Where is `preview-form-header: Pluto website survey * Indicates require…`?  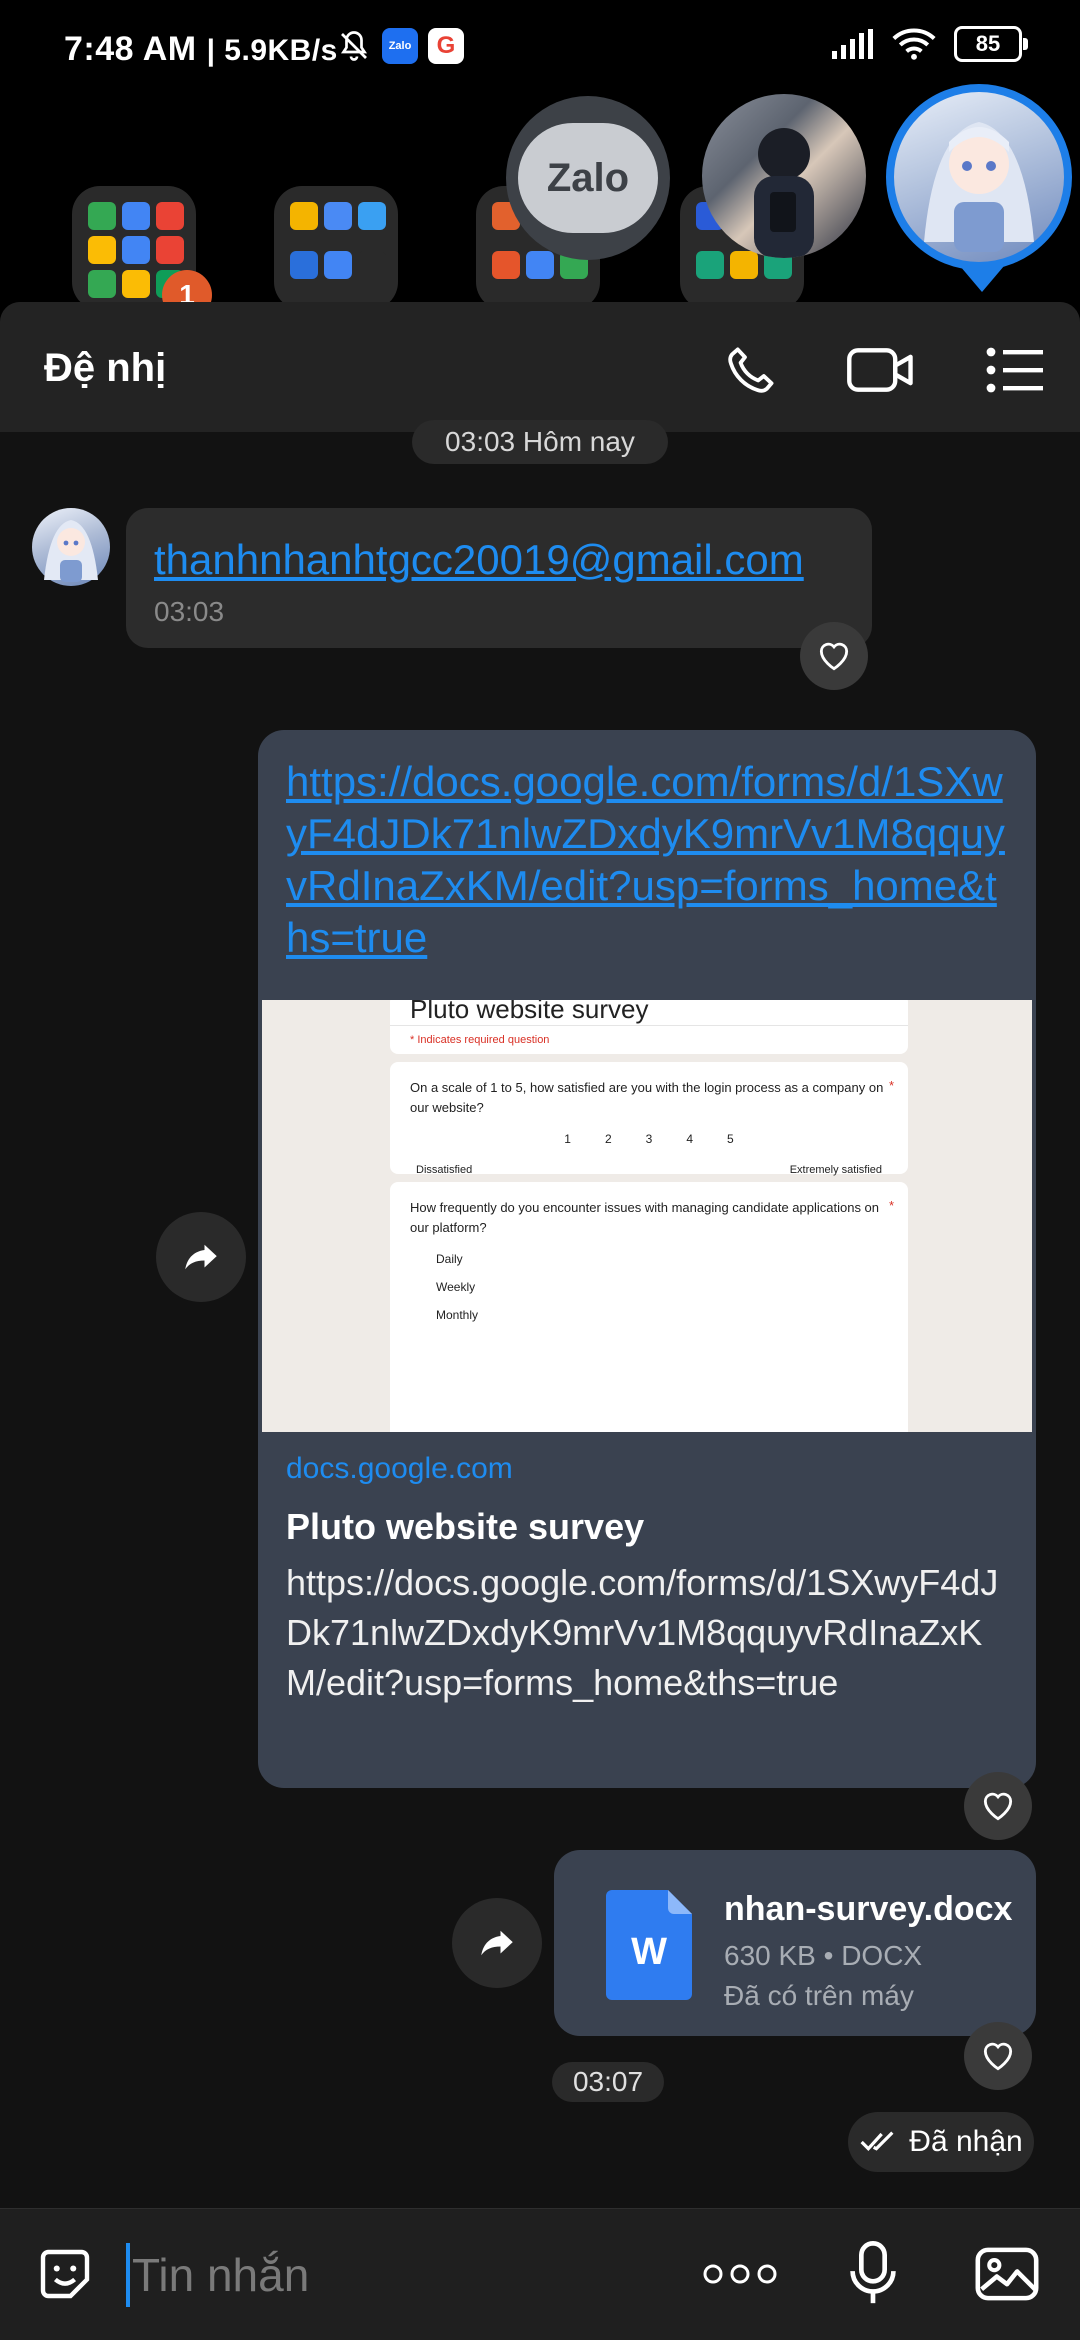 preview-form-header: Pluto website survey * Indicates require… is located at coordinates (649, 1027).